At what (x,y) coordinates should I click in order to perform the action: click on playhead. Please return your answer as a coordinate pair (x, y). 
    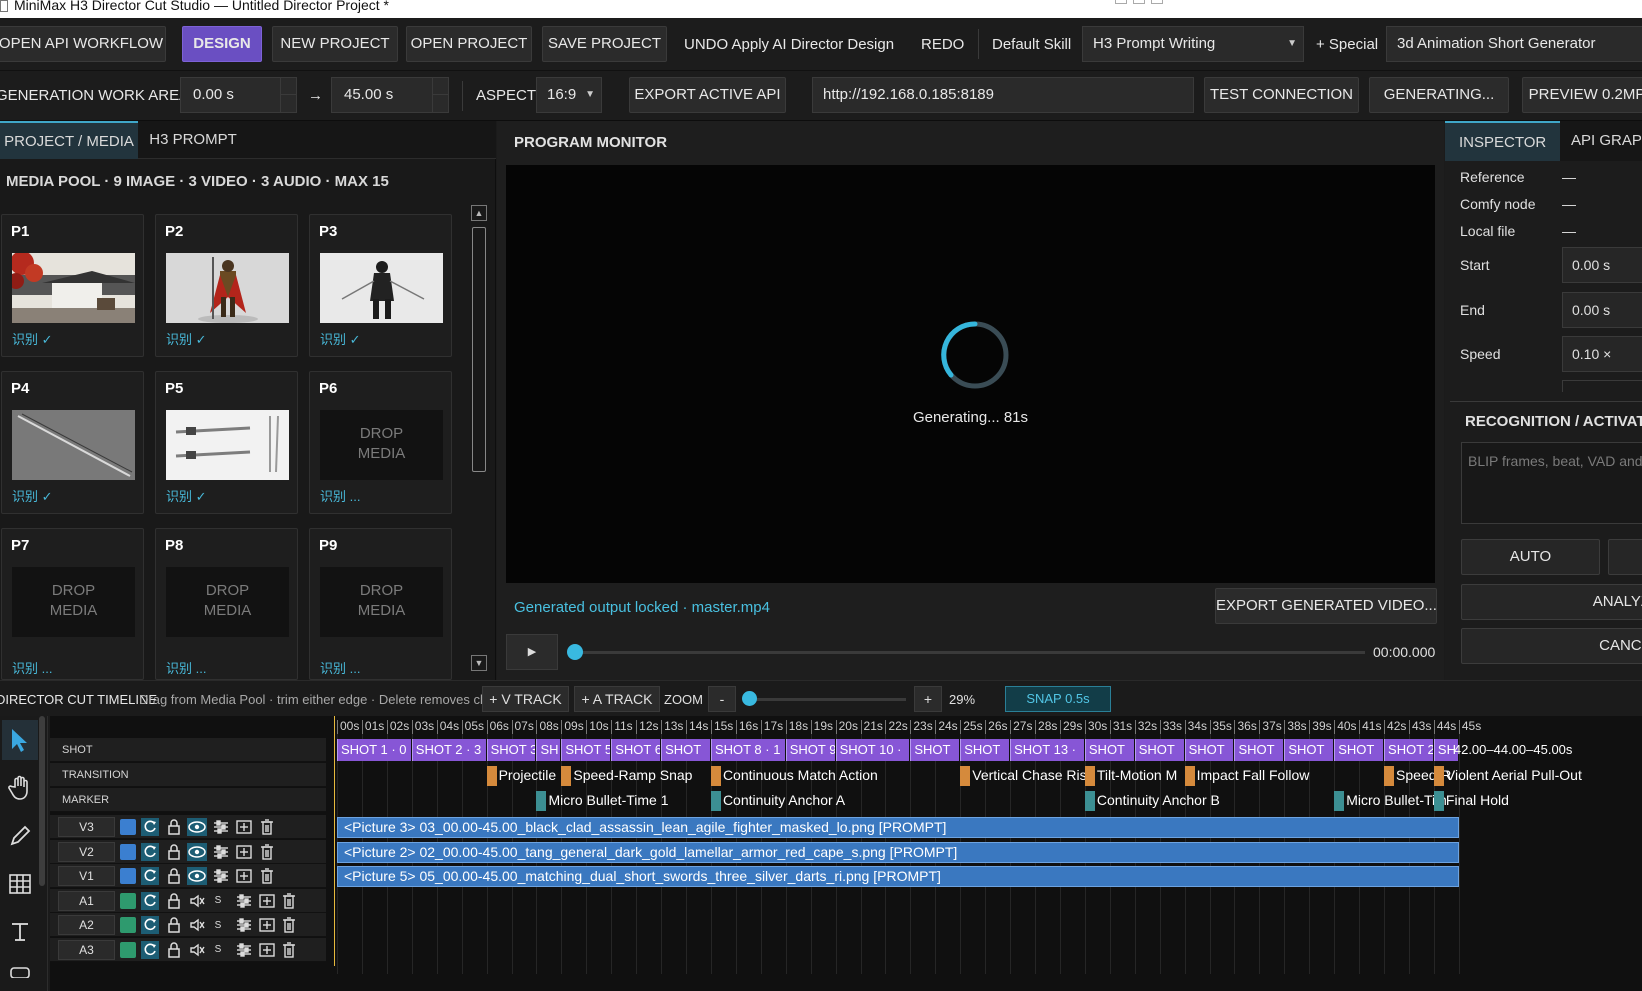
    Looking at the image, I should click on (334, 841).